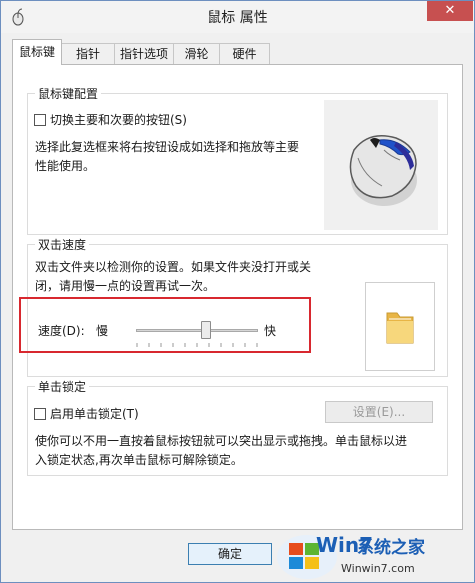 The height and width of the screenshot is (583, 475). What do you see at coordinates (230, 554) in the screenshot?
I see `ok-button: 确定` at bounding box center [230, 554].